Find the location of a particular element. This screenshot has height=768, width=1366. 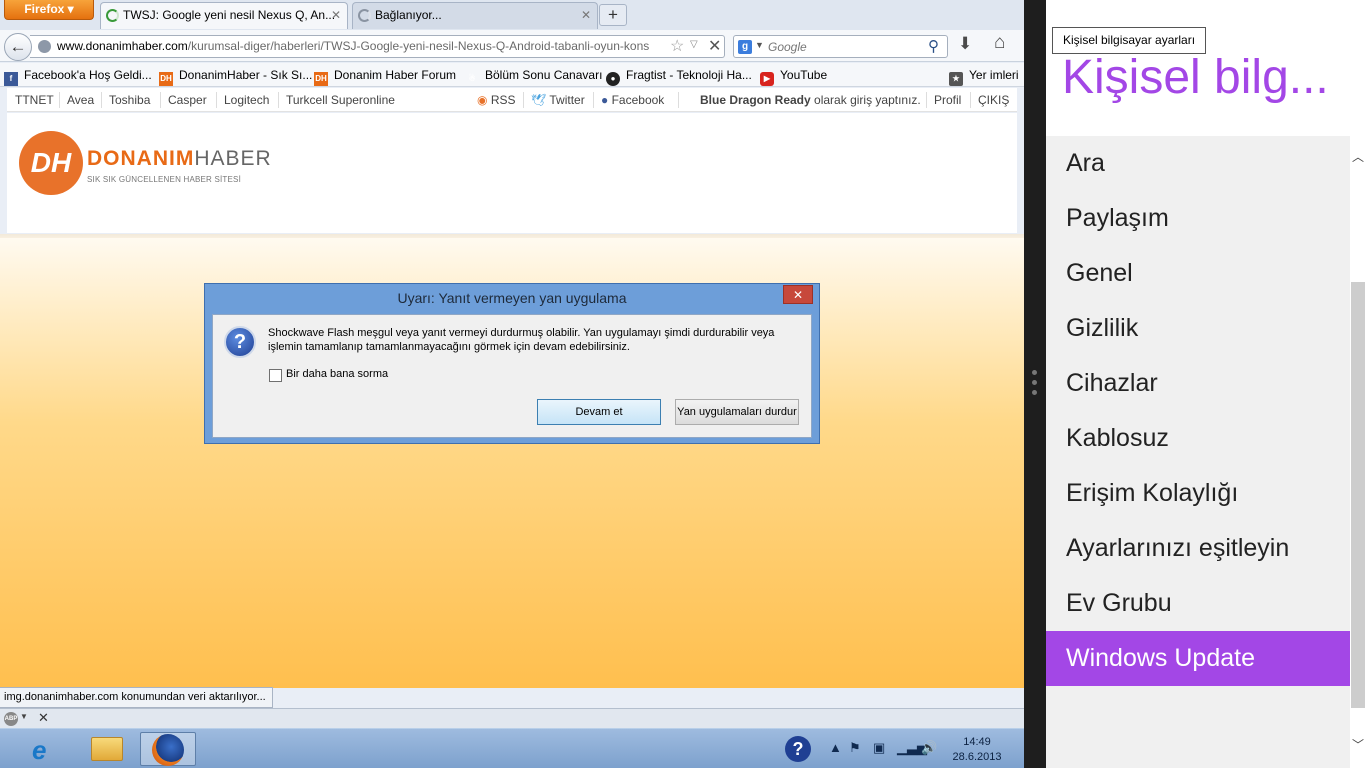

user-name: Blue Dragon Ready is located at coordinates (755, 100).